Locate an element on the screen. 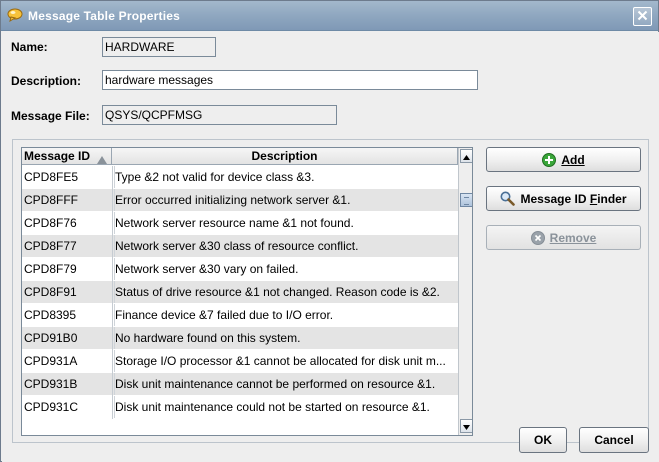 This screenshot has width=659, height=462. add-button-label: Add is located at coordinates (573, 159).